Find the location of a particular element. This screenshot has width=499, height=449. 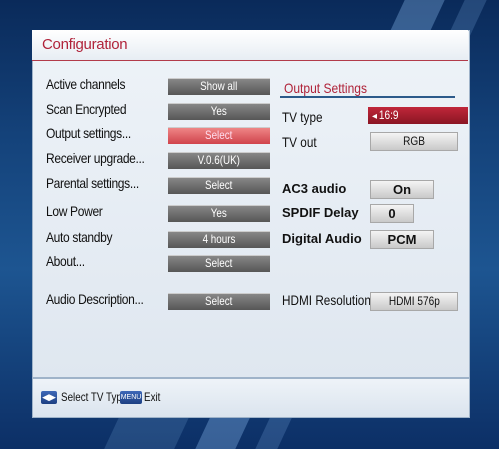

setting-value-receiver-upgrade: V.0.6(UK) is located at coordinates (219, 160).